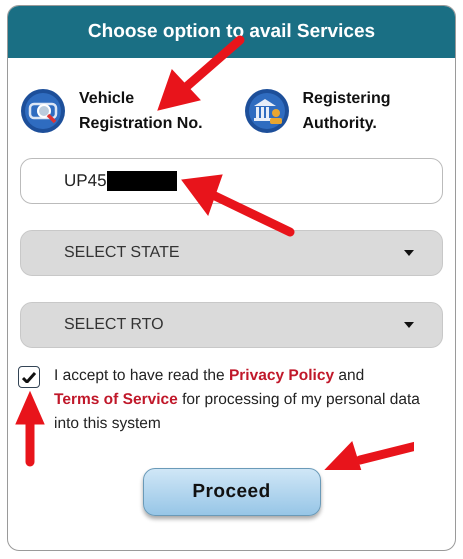  I want to click on accept-checkbox, so click(29, 377).